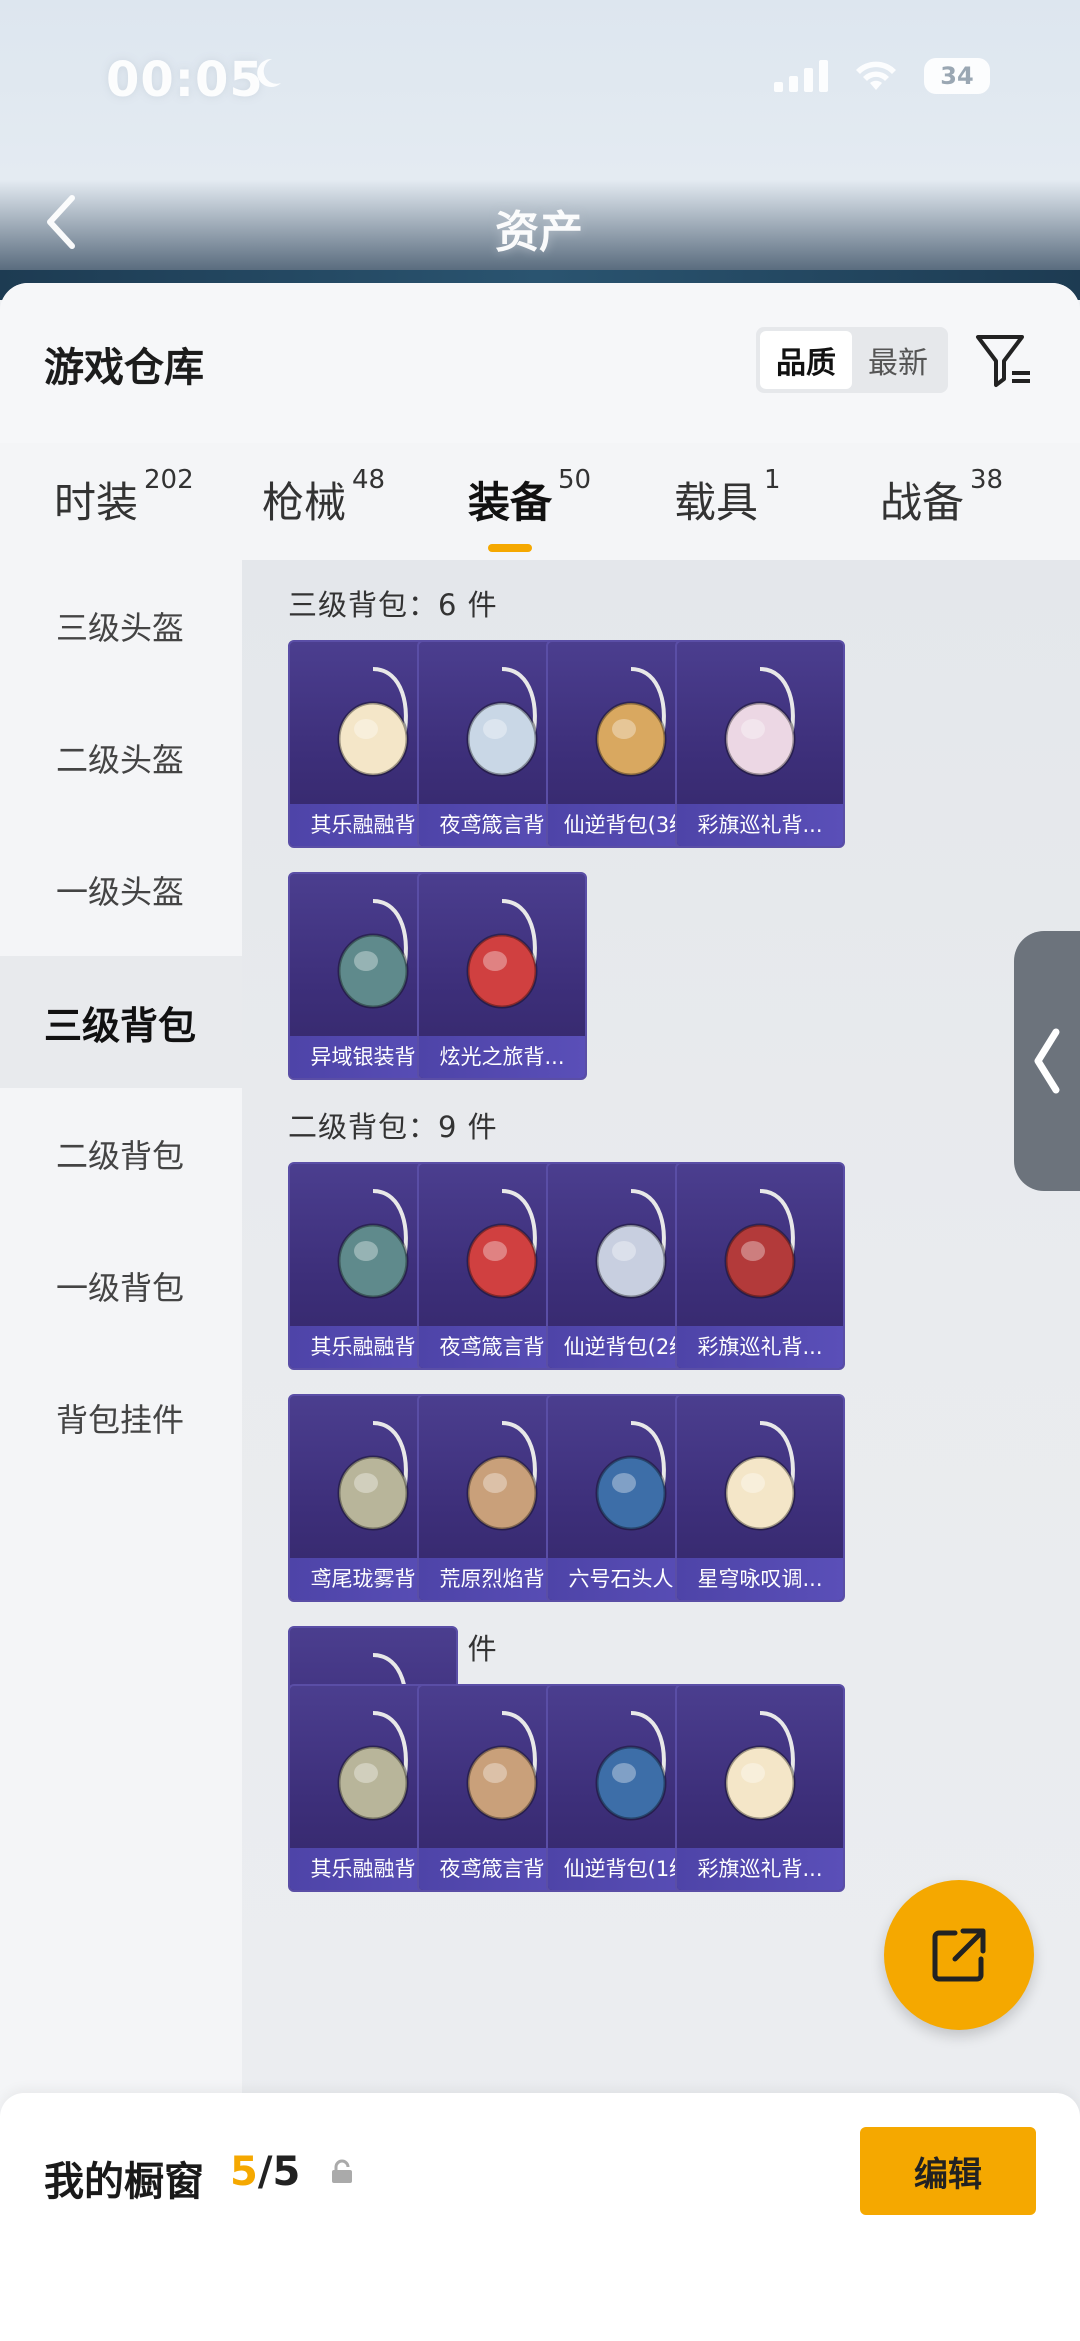  I want to click on sheet-title: 游戏仓库, so click(124, 368).